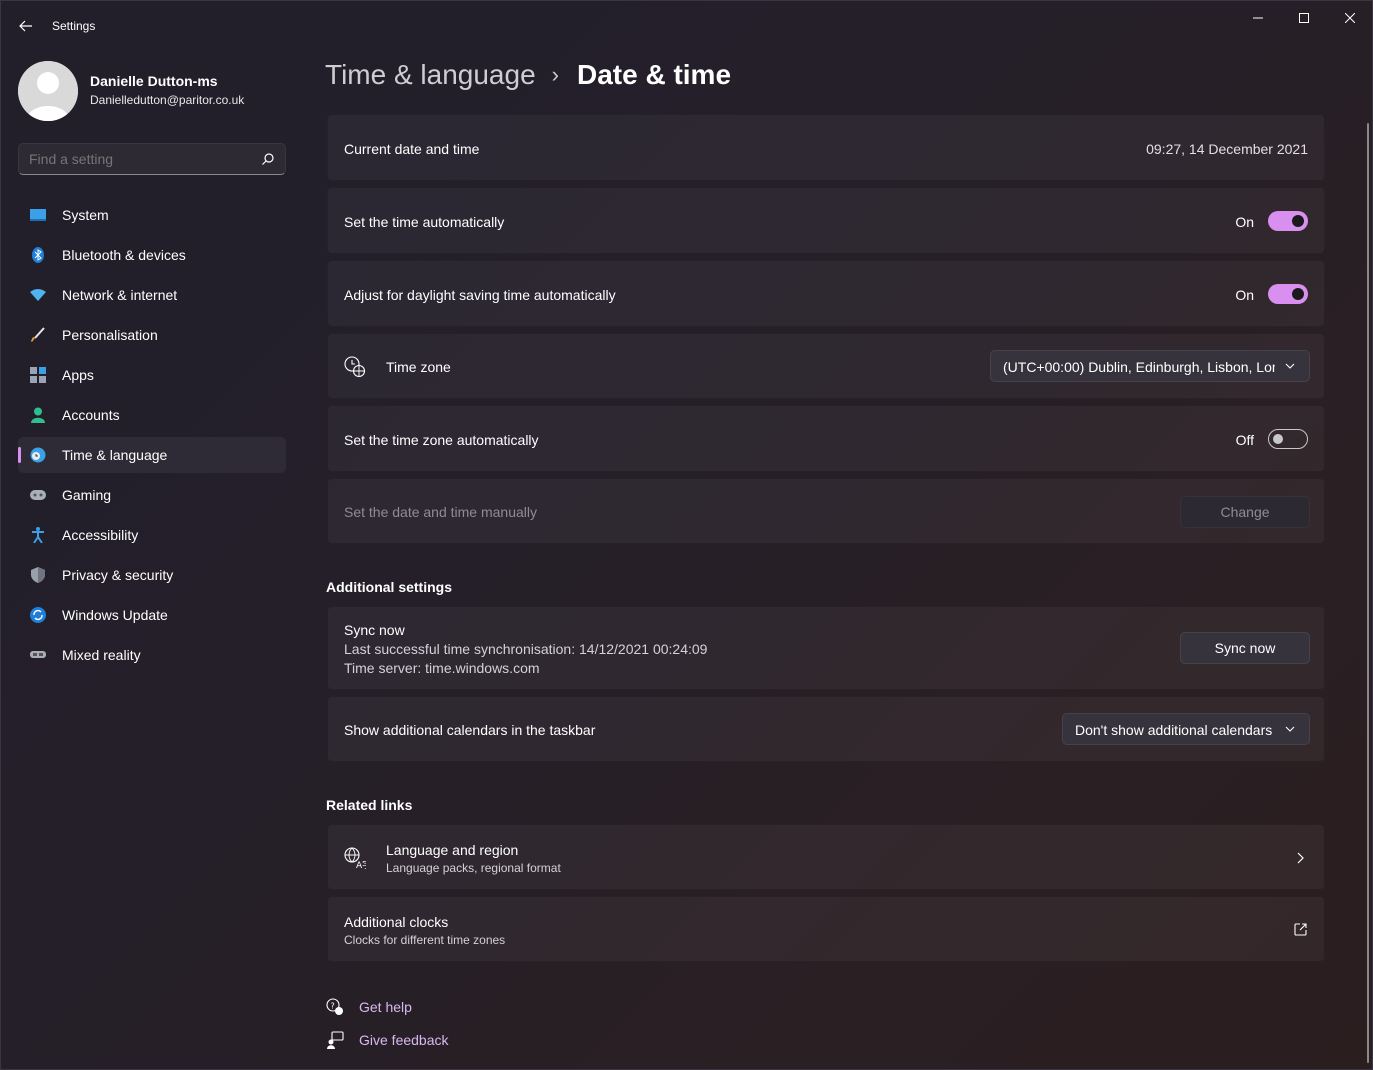 This screenshot has height=1070, width=1373. What do you see at coordinates (424, 222) in the screenshot?
I see `auto-time-label: Set the time automatically` at bounding box center [424, 222].